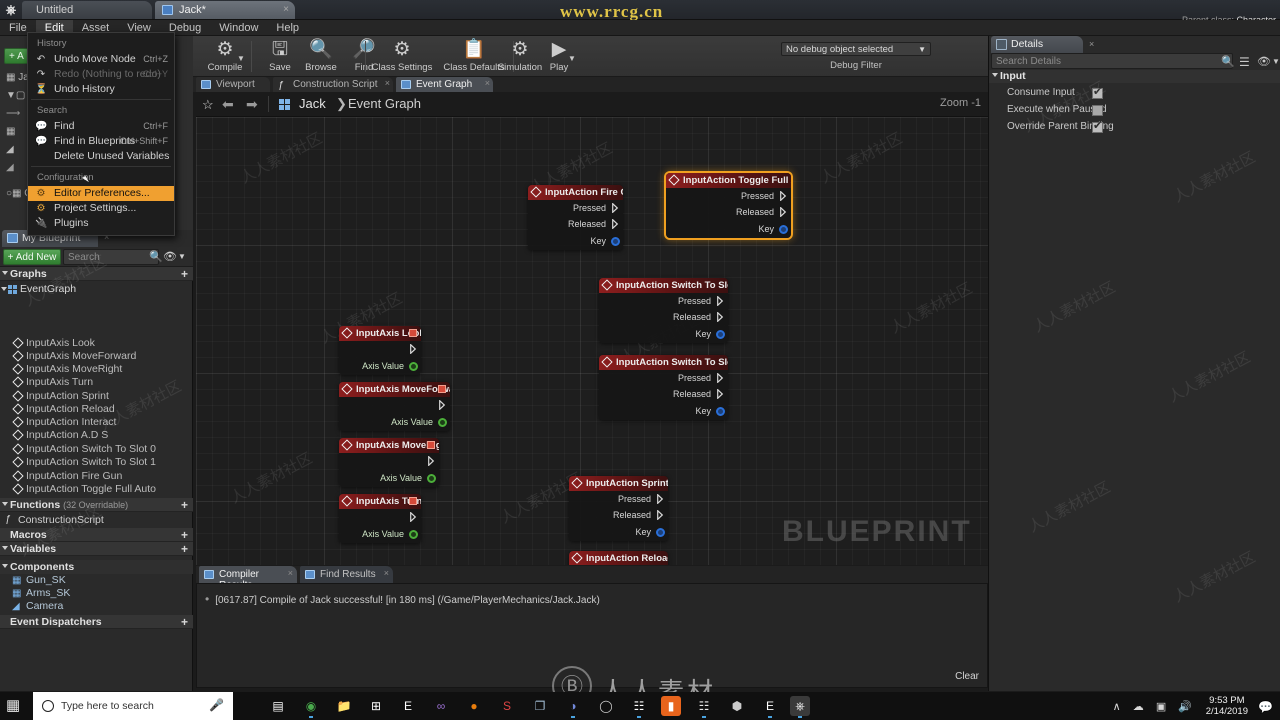 The width and height of the screenshot is (1280, 720). I want to click on class-settings-button: ⚙ Class Settings, so click(402, 57).